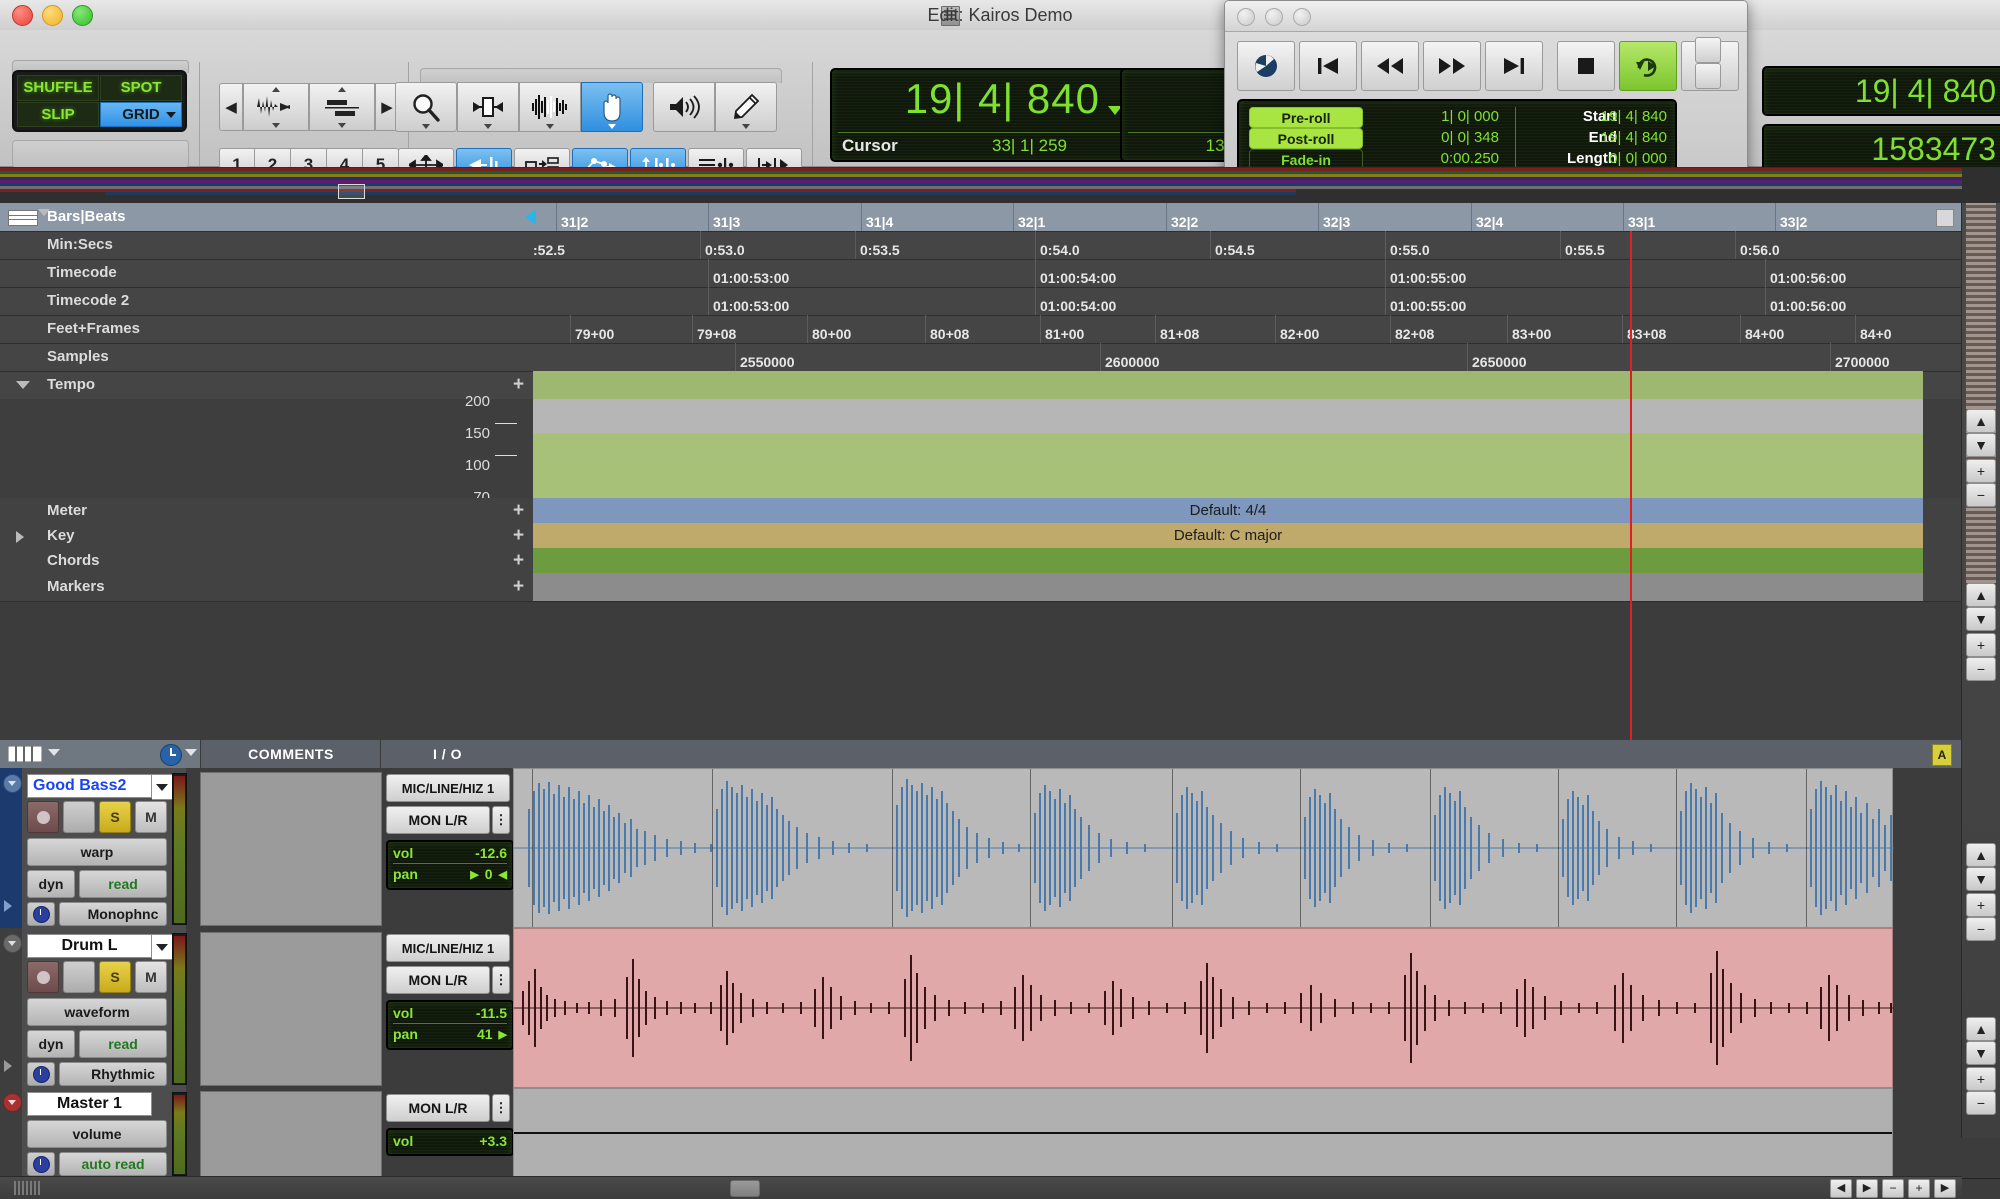 This screenshot has width=2000, height=1199. I want to click on timebase-chevron-icon, so click(191, 752).